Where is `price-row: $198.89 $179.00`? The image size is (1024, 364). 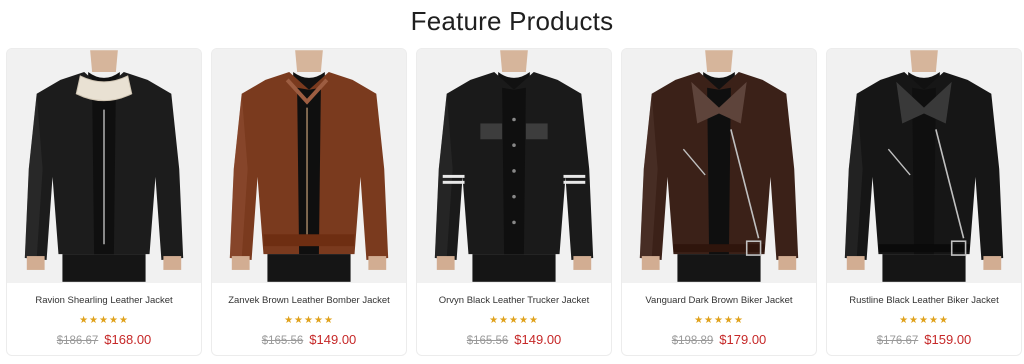
price-row: $198.89 $179.00 is located at coordinates (719, 339).